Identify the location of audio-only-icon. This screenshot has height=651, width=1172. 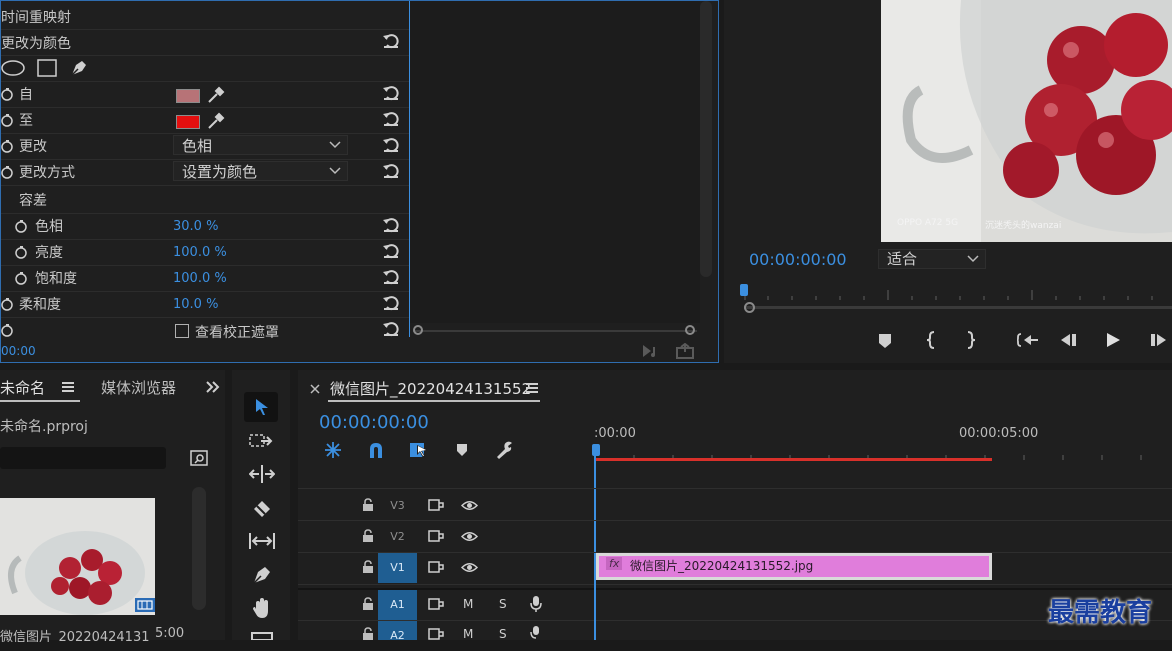
(651, 351).